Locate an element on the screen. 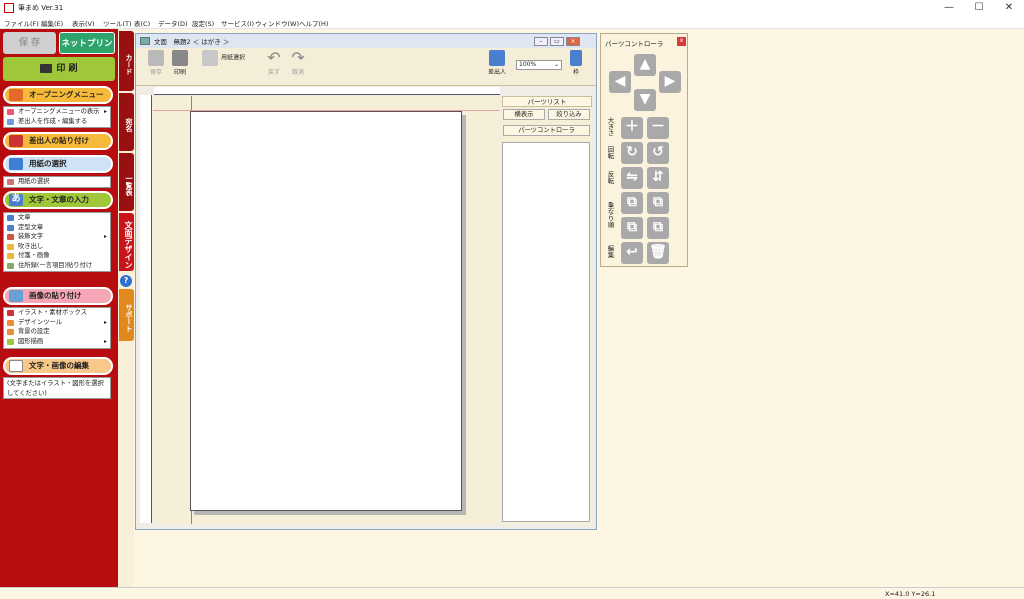 Image resolution: width=1024 pixels, height=599 pixels. list-item: 装飾文字 ▸ is located at coordinates (57, 237).